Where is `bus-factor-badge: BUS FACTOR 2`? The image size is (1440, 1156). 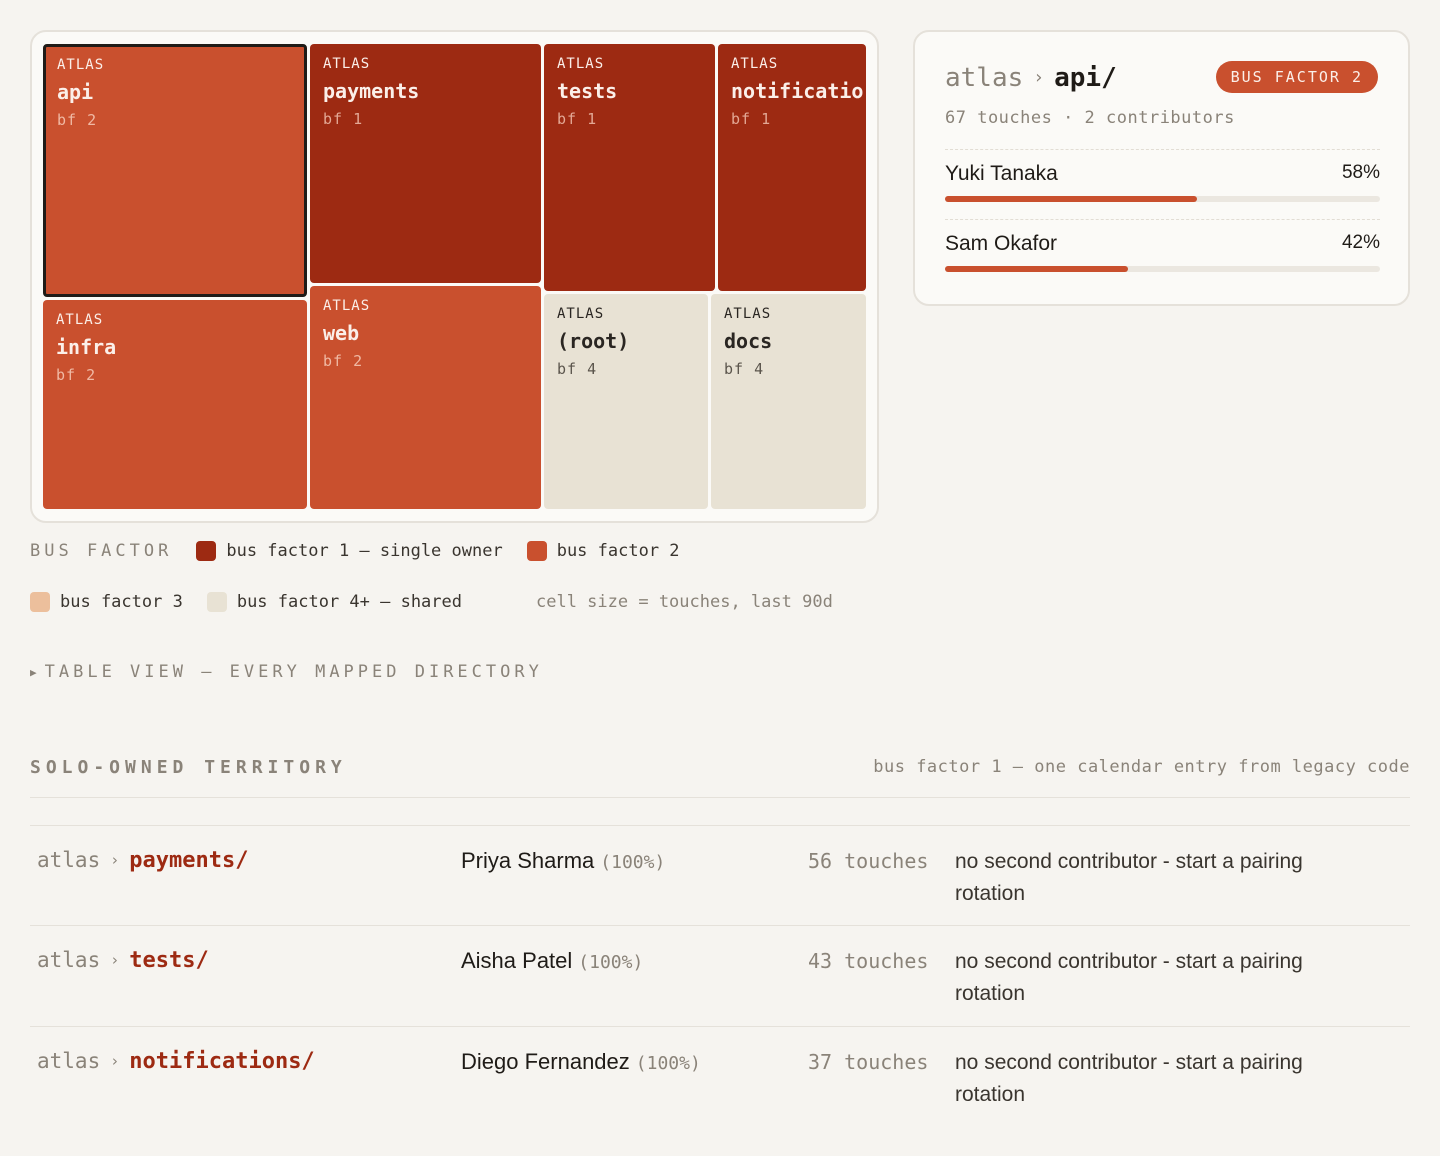 bus-factor-badge: BUS FACTOR 2 is located at coordinates (1296, 77).